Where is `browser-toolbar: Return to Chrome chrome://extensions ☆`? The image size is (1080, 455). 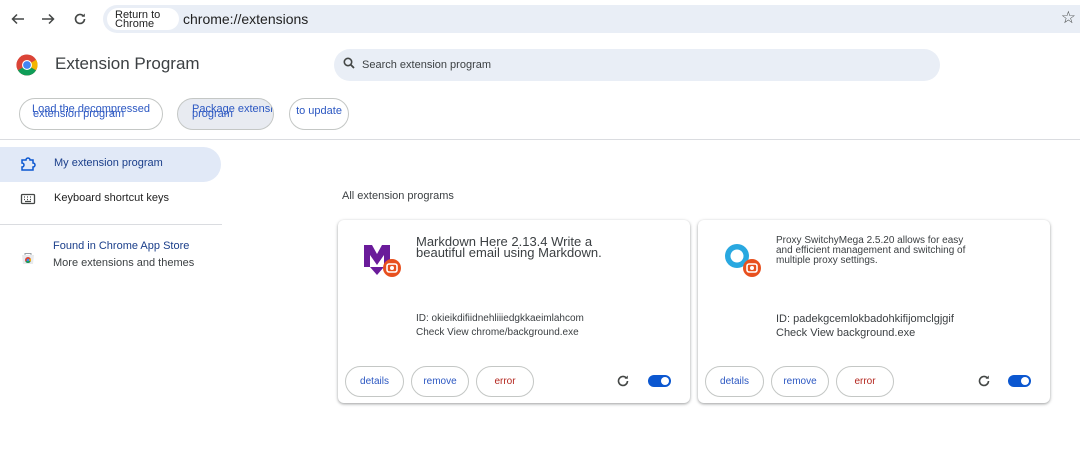
browser-toolbar: Return to Chrome chrome://extensions ☆ is located at coordinates (540, 19).